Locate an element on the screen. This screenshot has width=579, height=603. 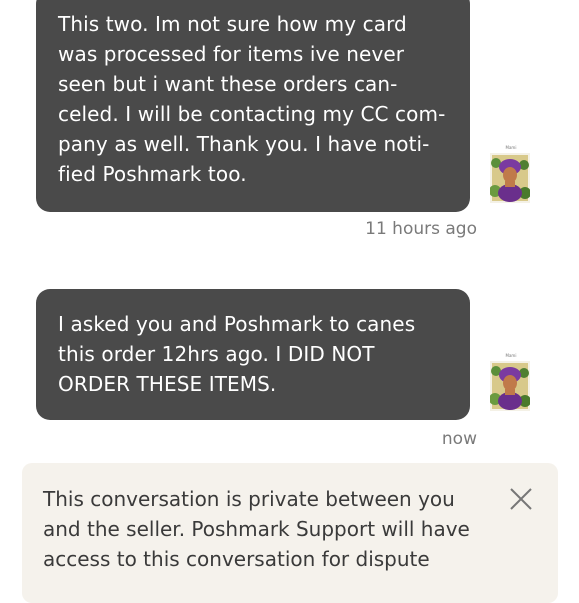
message-timestamp: 11 hours ago is located at coordinates (421, 229).